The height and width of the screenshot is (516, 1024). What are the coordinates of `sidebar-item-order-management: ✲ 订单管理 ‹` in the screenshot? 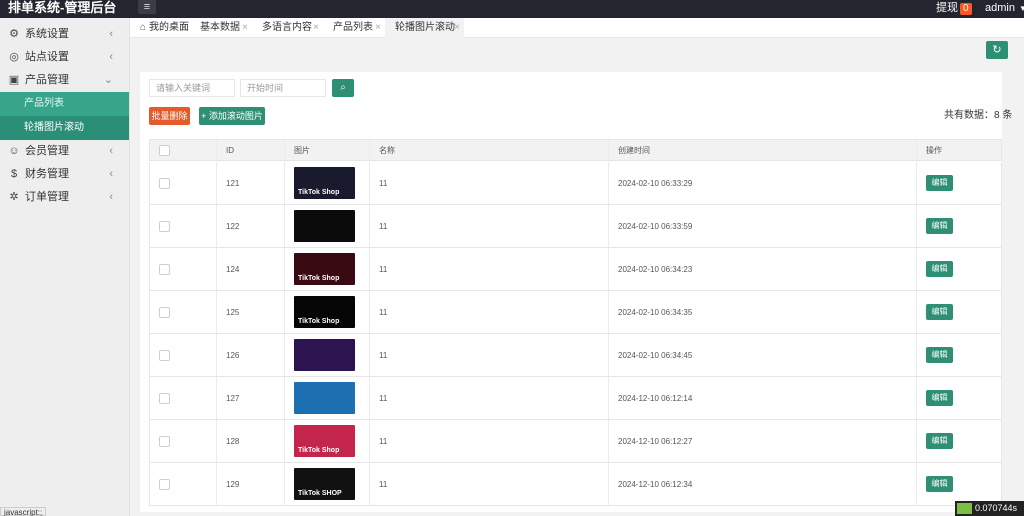 It's located at (64, 197).